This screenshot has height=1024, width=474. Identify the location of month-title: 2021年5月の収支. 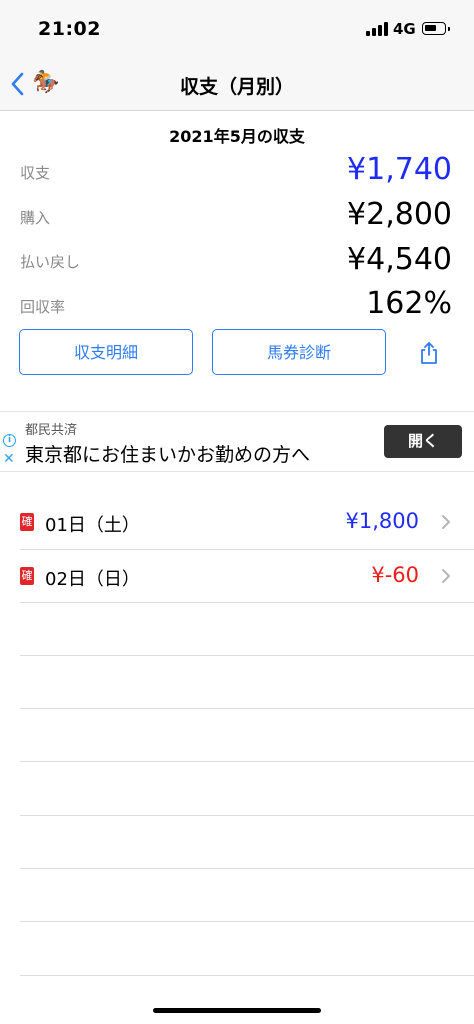
(237, 136).